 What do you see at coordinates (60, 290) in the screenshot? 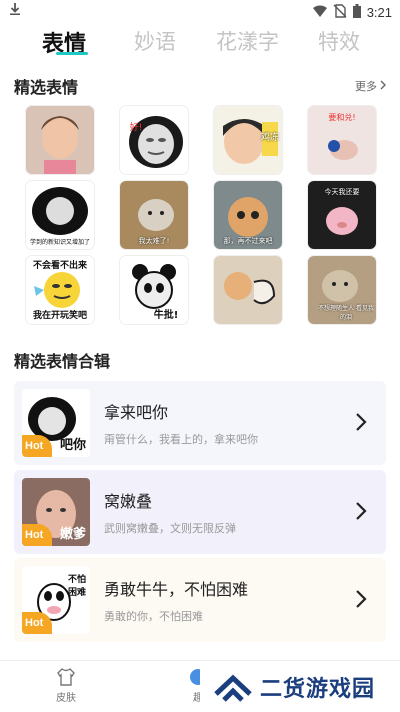
I see `sticker-emoji-laughing: 不会看不出来 我在开玩笑吧` at bounding box center [60, 290].